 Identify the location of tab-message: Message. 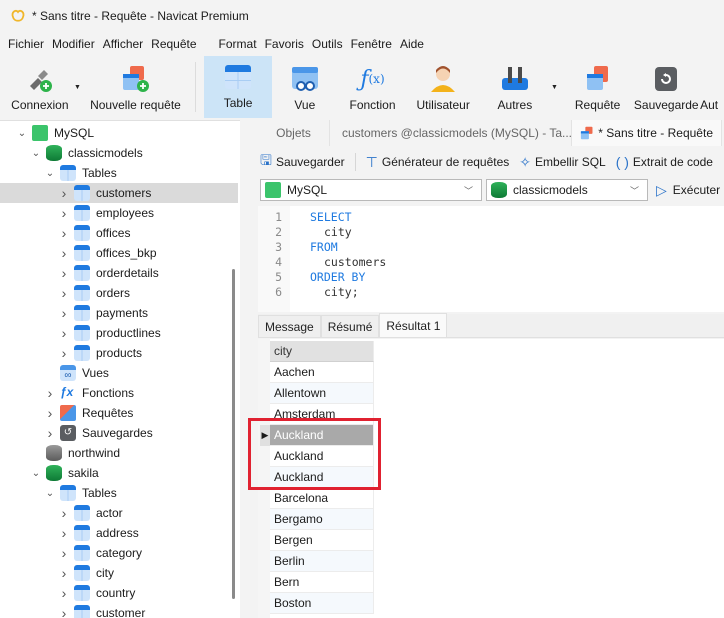
(289, 326).